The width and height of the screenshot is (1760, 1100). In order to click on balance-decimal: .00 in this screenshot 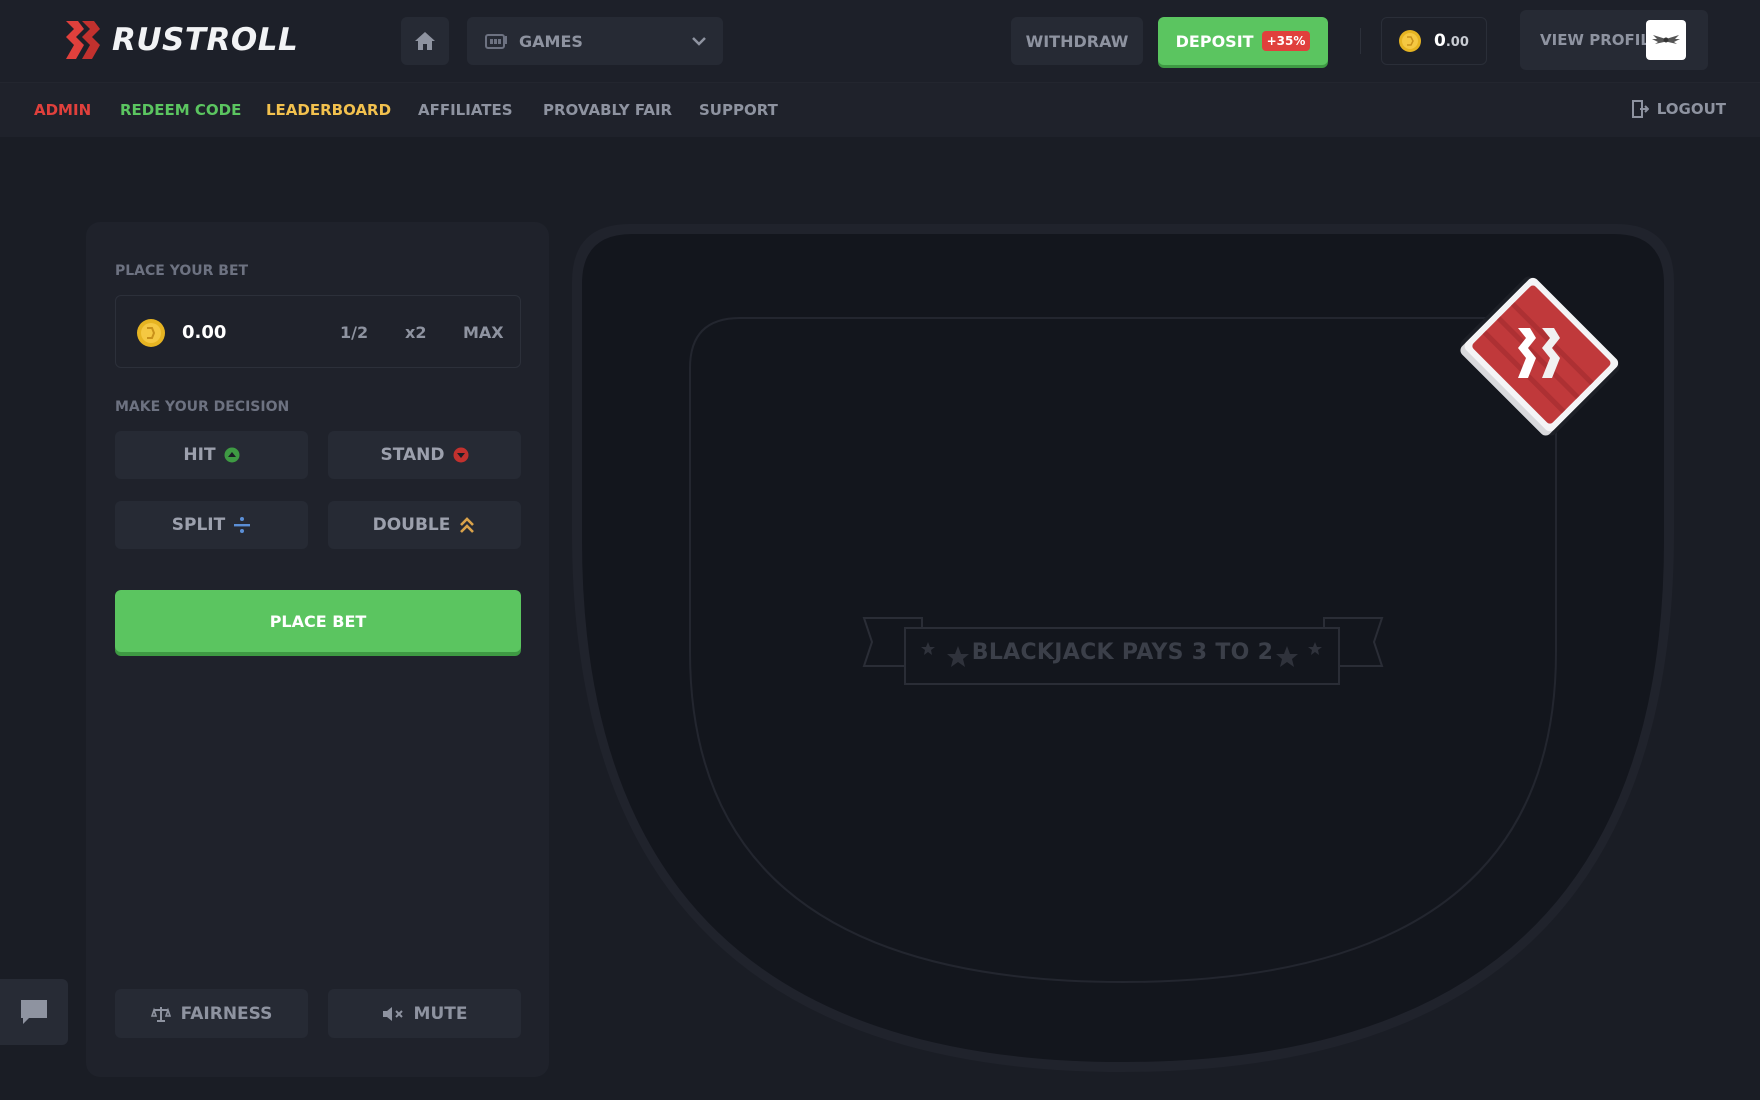, I will do `click(1457, 42)`.